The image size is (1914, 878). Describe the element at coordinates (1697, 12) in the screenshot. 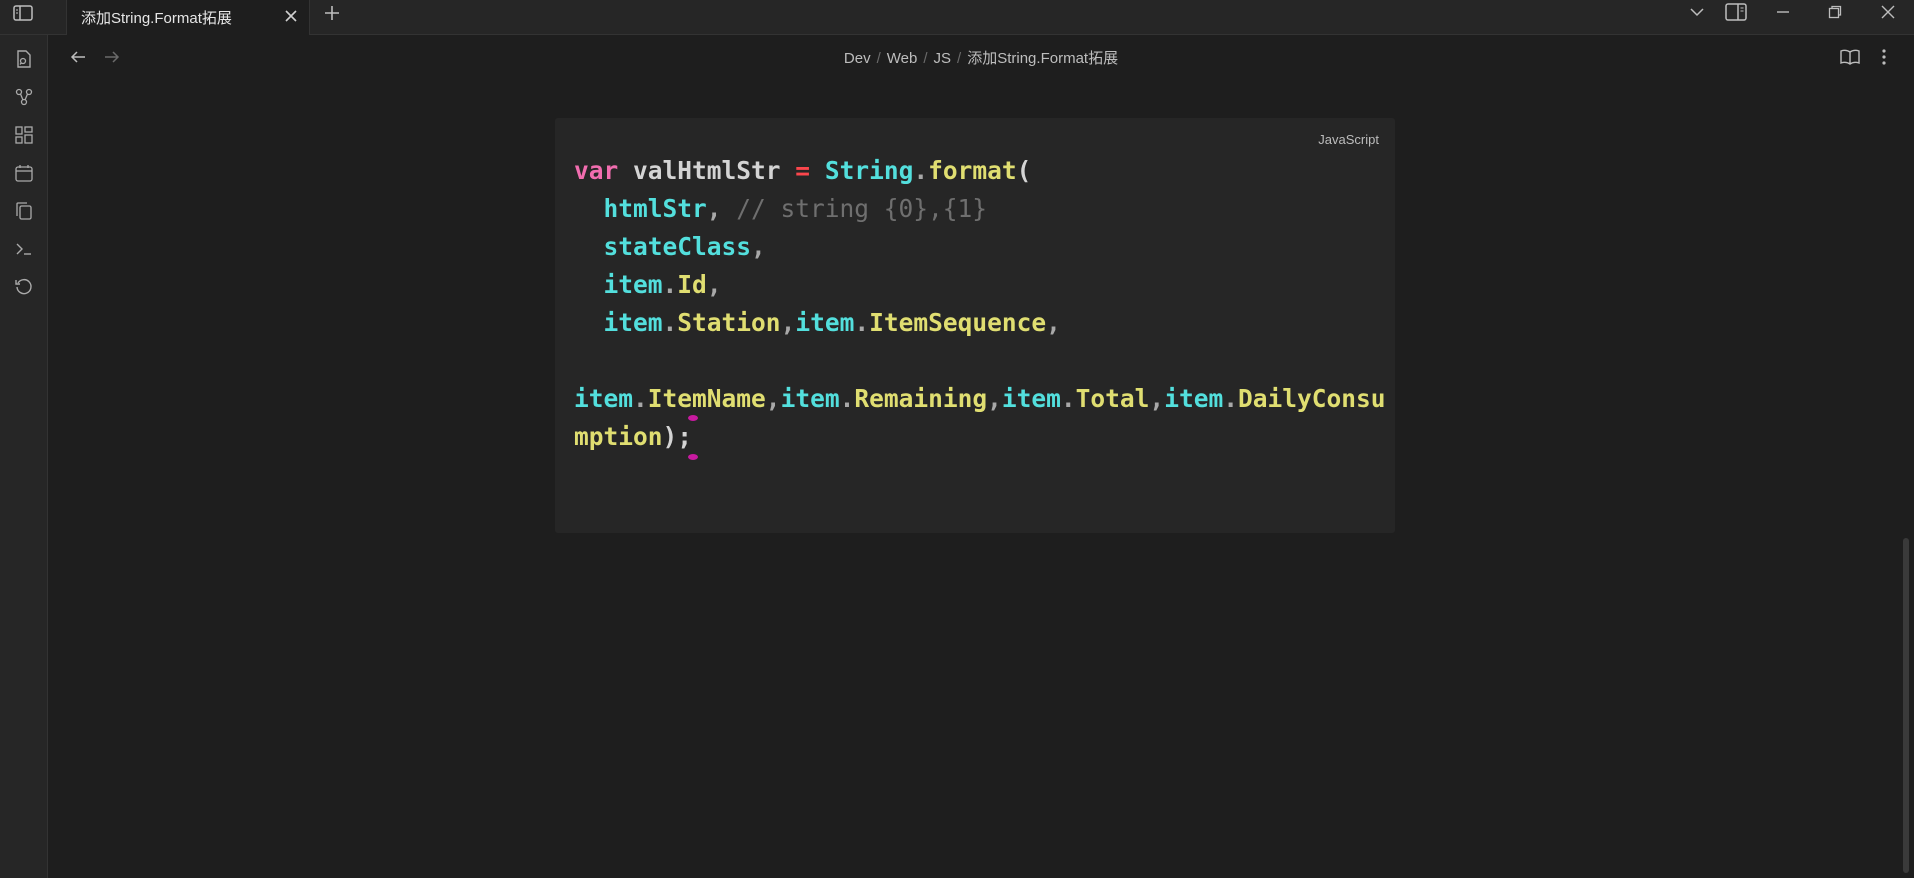

I see `chevron-down-icon` at that location.